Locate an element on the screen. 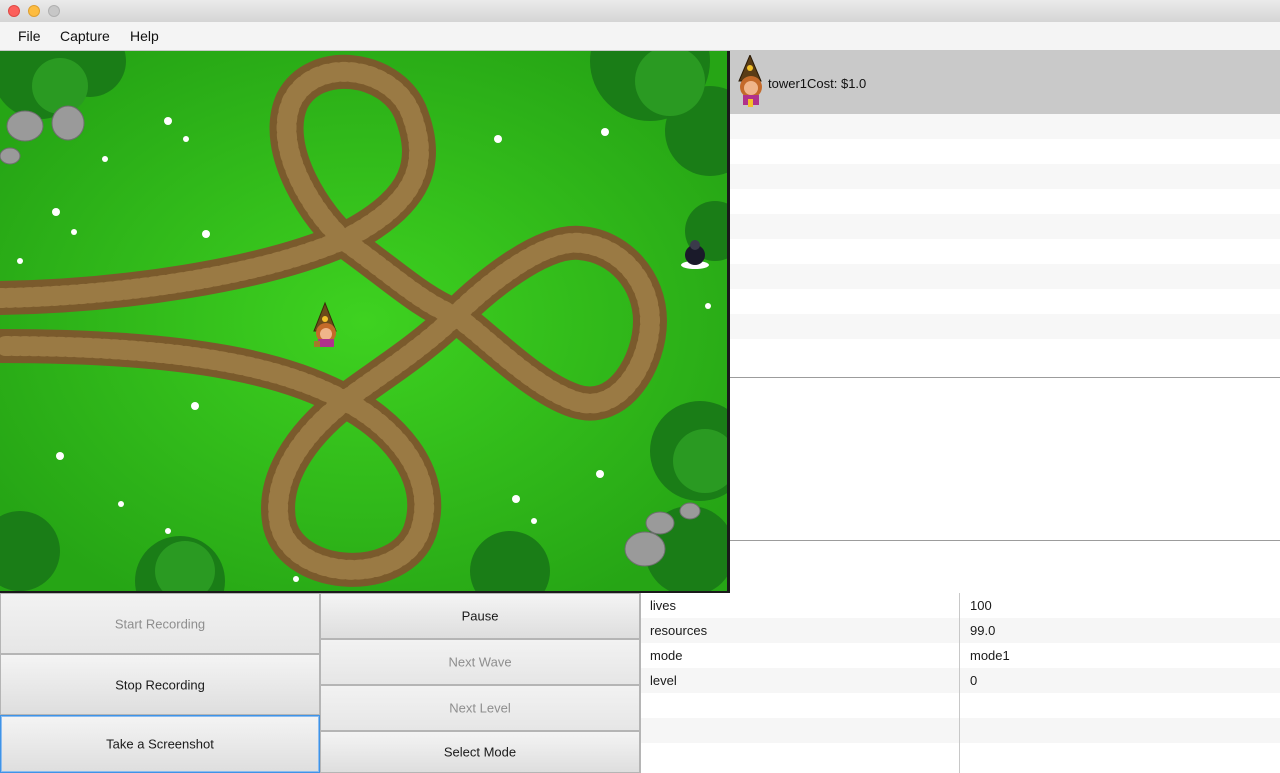 The image size is (1280, 773). menu-bar: File Capture Help is located at coordinates (640, 36).